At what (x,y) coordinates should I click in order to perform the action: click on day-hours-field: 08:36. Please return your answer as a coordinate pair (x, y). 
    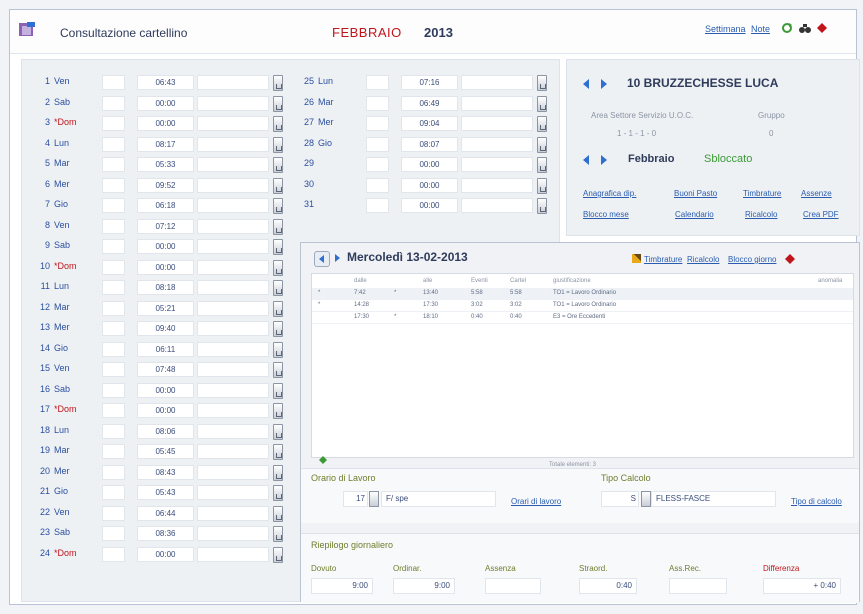
    Looking at the image, I should click on (165, 533).